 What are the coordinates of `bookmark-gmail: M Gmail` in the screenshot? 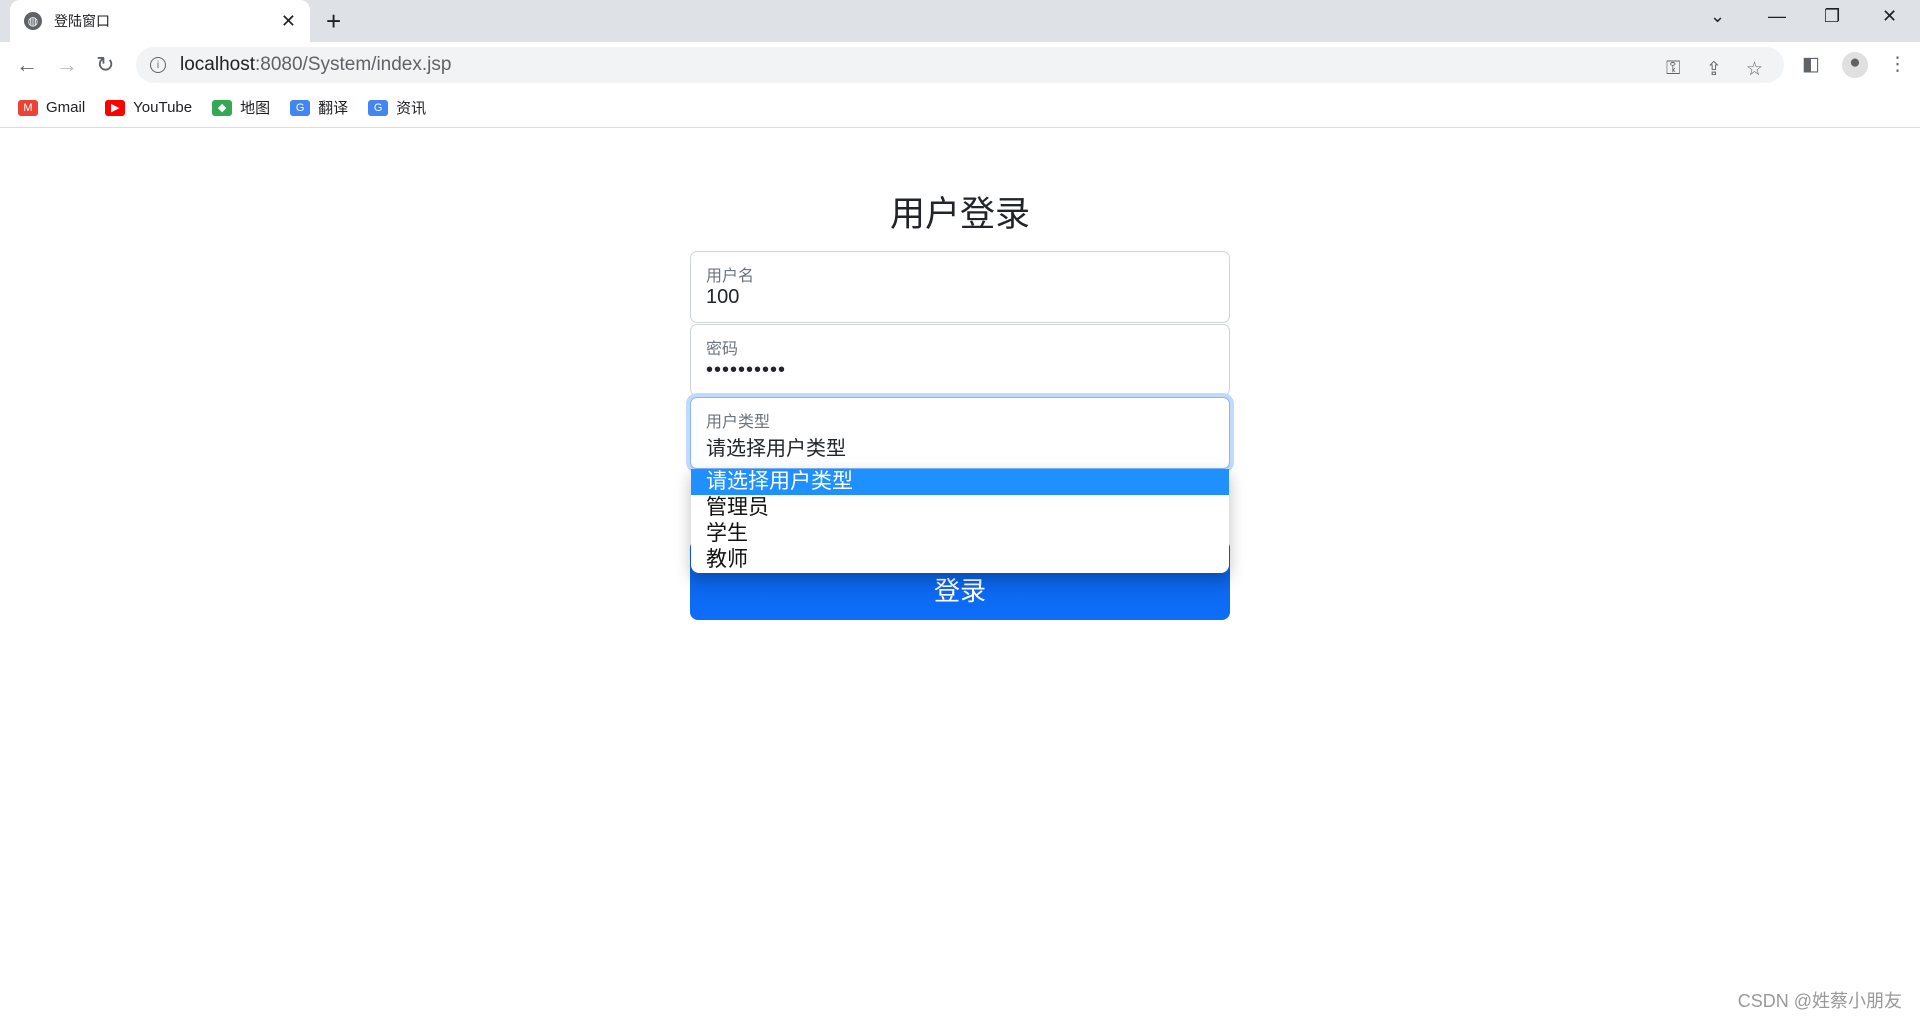 It's located at (51, 107).